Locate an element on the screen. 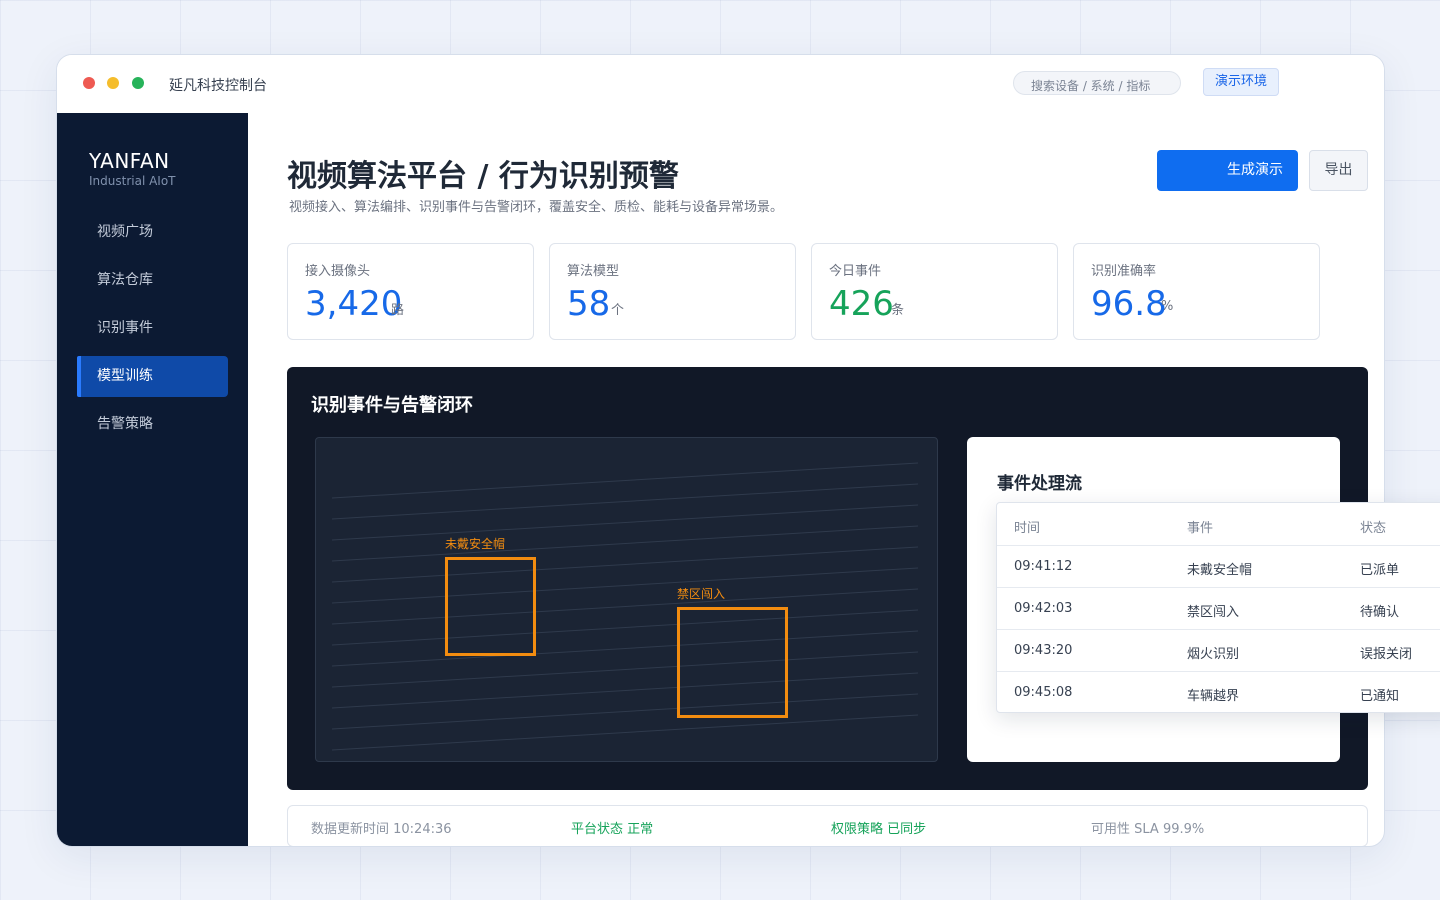 This screenshot has width=1440, height=900. generate-demo-button: 生成演示 is located at coordinates (1227, 170).